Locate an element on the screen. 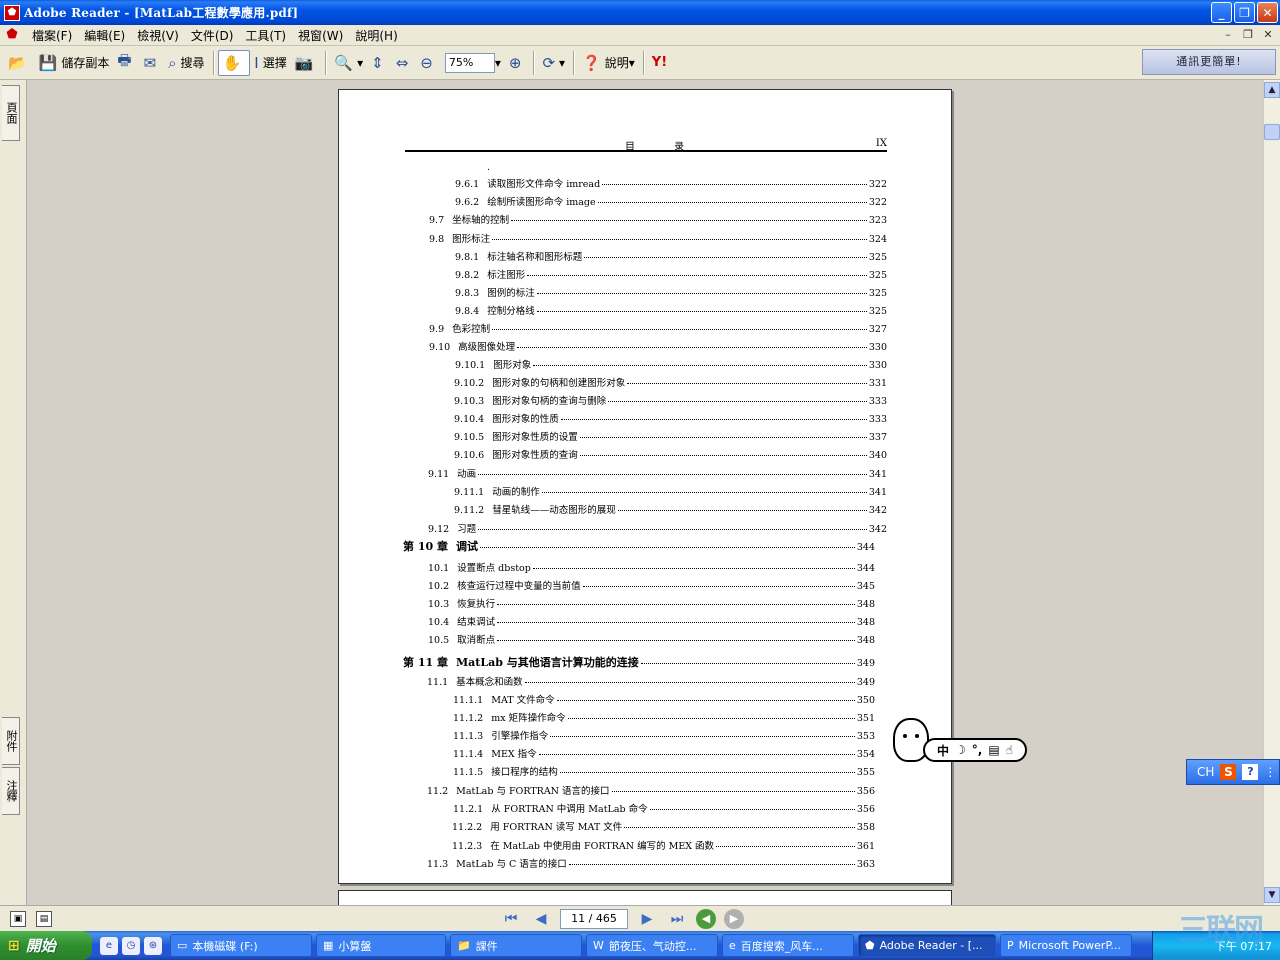  doc-restore-button: ❐ is located at coordinates (1248, 35).